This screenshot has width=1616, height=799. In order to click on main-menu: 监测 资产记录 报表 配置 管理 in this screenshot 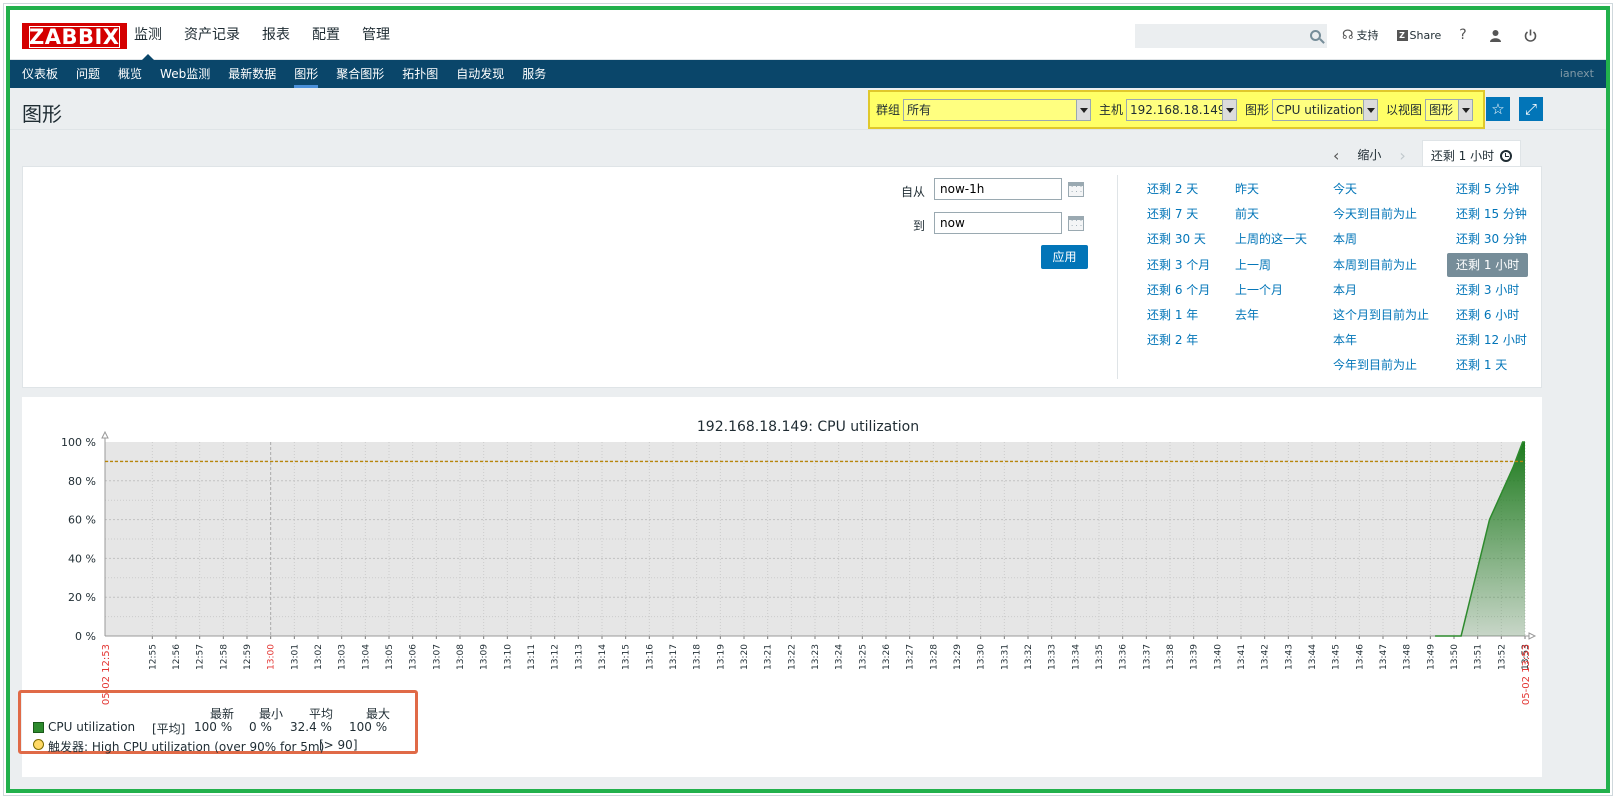, I will do `click(262, 35)`.